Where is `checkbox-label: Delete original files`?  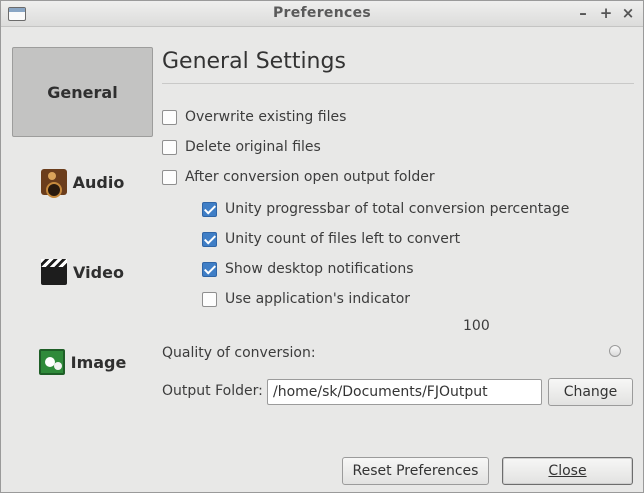
checkbox-label: Delete original files is located at coordinates (253, 147).